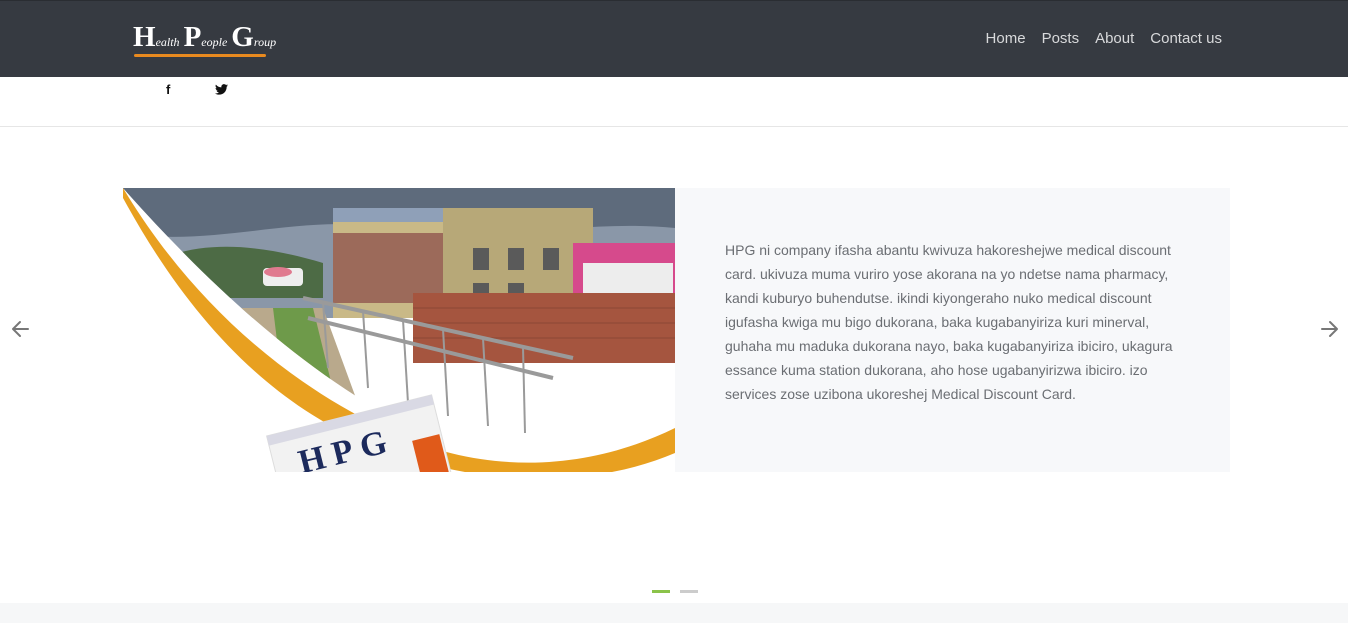 This screenshot has height=623, width=1348. I want to click on arrow-left-icon, so click(20, 329).